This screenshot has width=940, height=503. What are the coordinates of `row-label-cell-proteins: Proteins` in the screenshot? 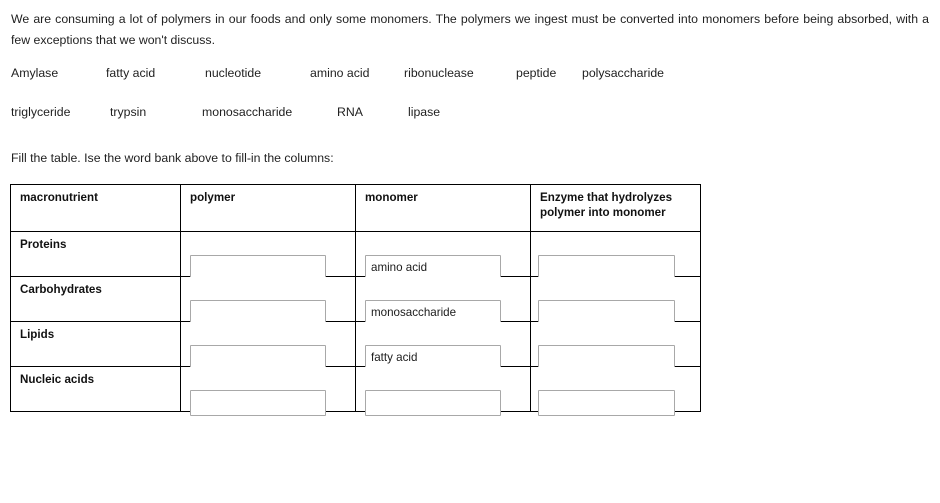 It's located at (95, 254).